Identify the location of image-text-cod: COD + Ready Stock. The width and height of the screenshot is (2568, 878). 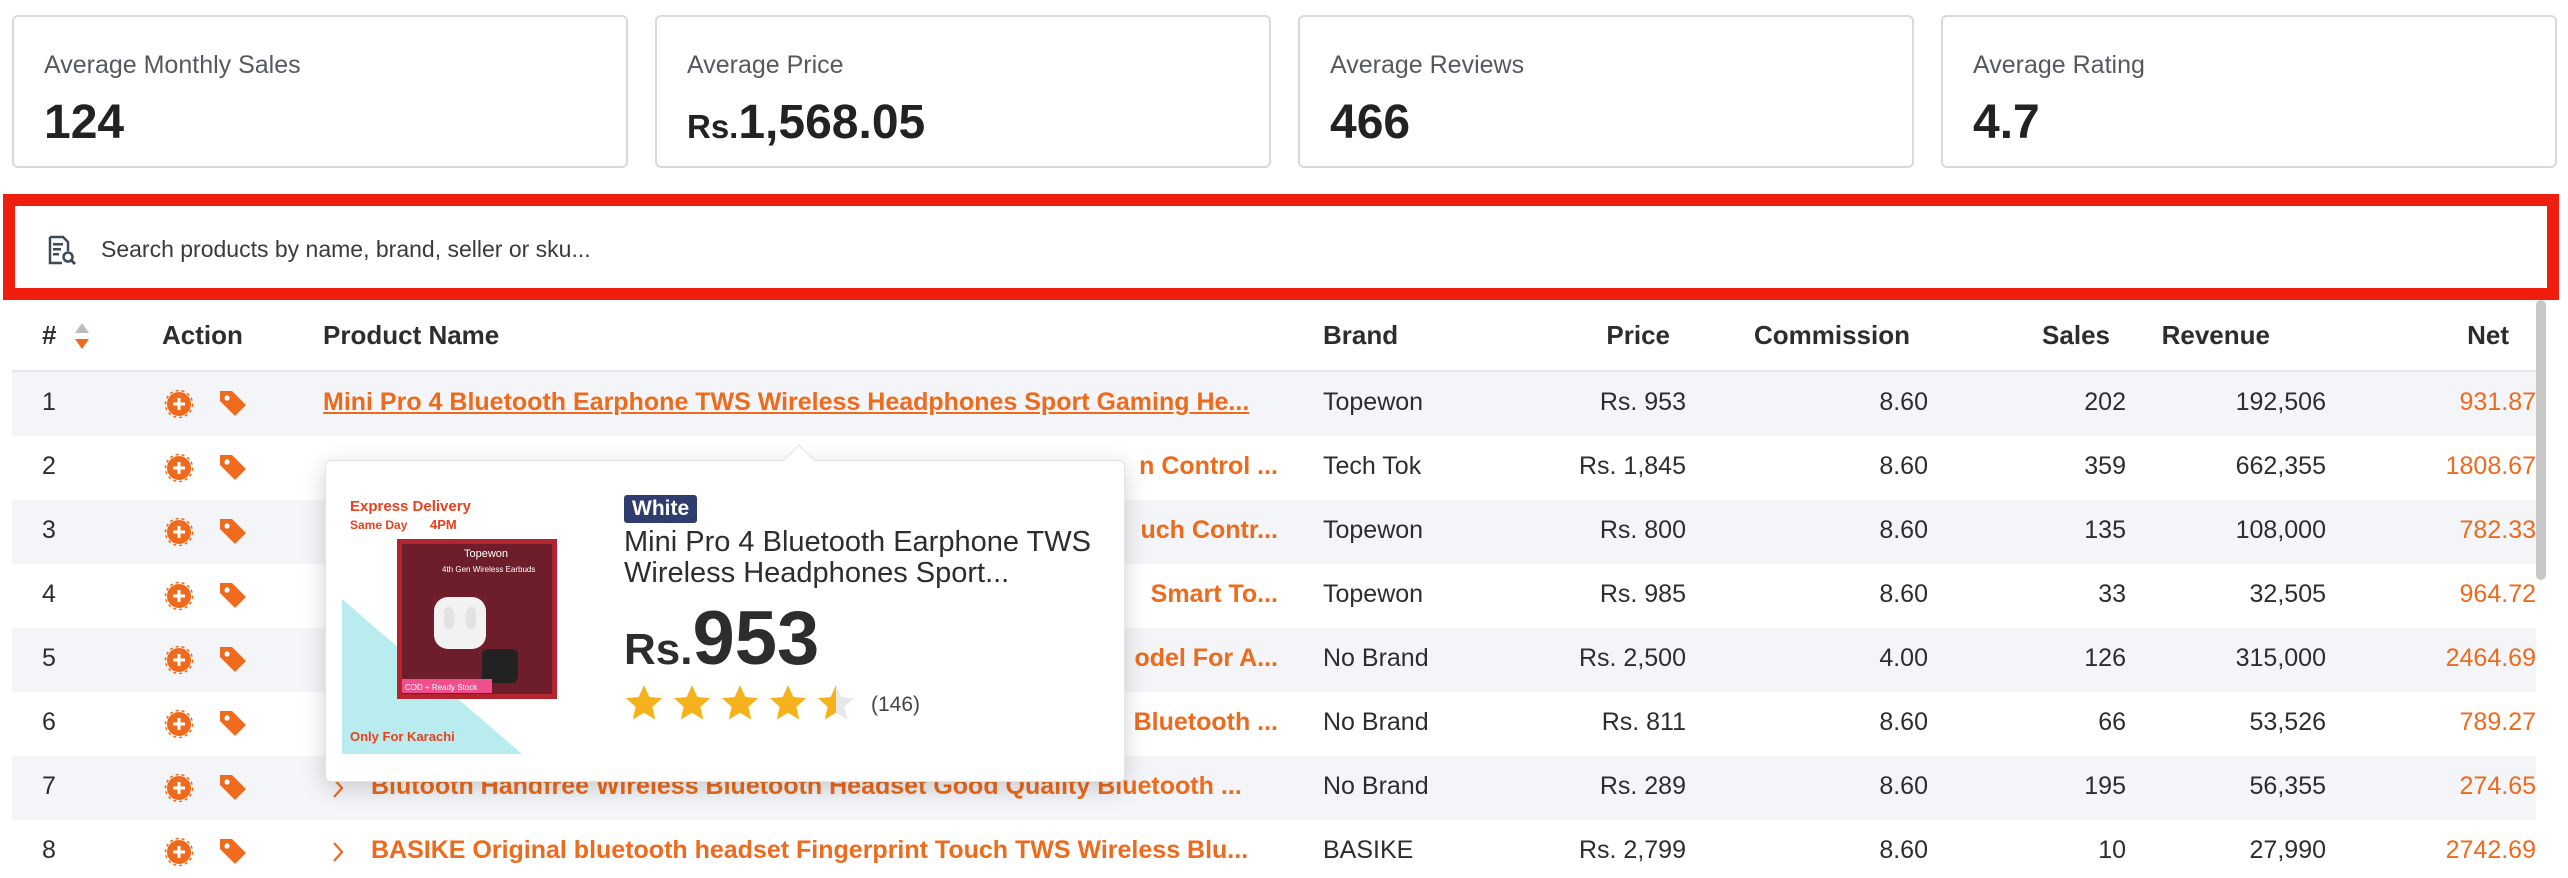
(441, 687).